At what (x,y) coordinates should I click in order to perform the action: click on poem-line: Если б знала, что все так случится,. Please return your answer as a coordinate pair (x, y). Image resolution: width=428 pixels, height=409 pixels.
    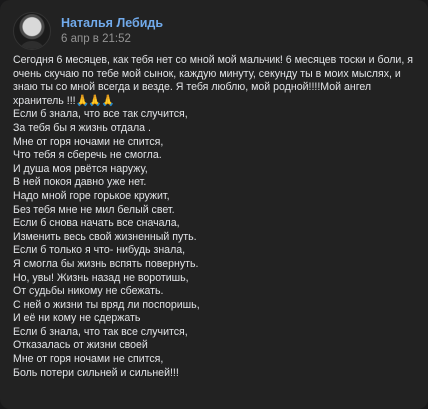
    Looking at the image, I should click on (100, 114).